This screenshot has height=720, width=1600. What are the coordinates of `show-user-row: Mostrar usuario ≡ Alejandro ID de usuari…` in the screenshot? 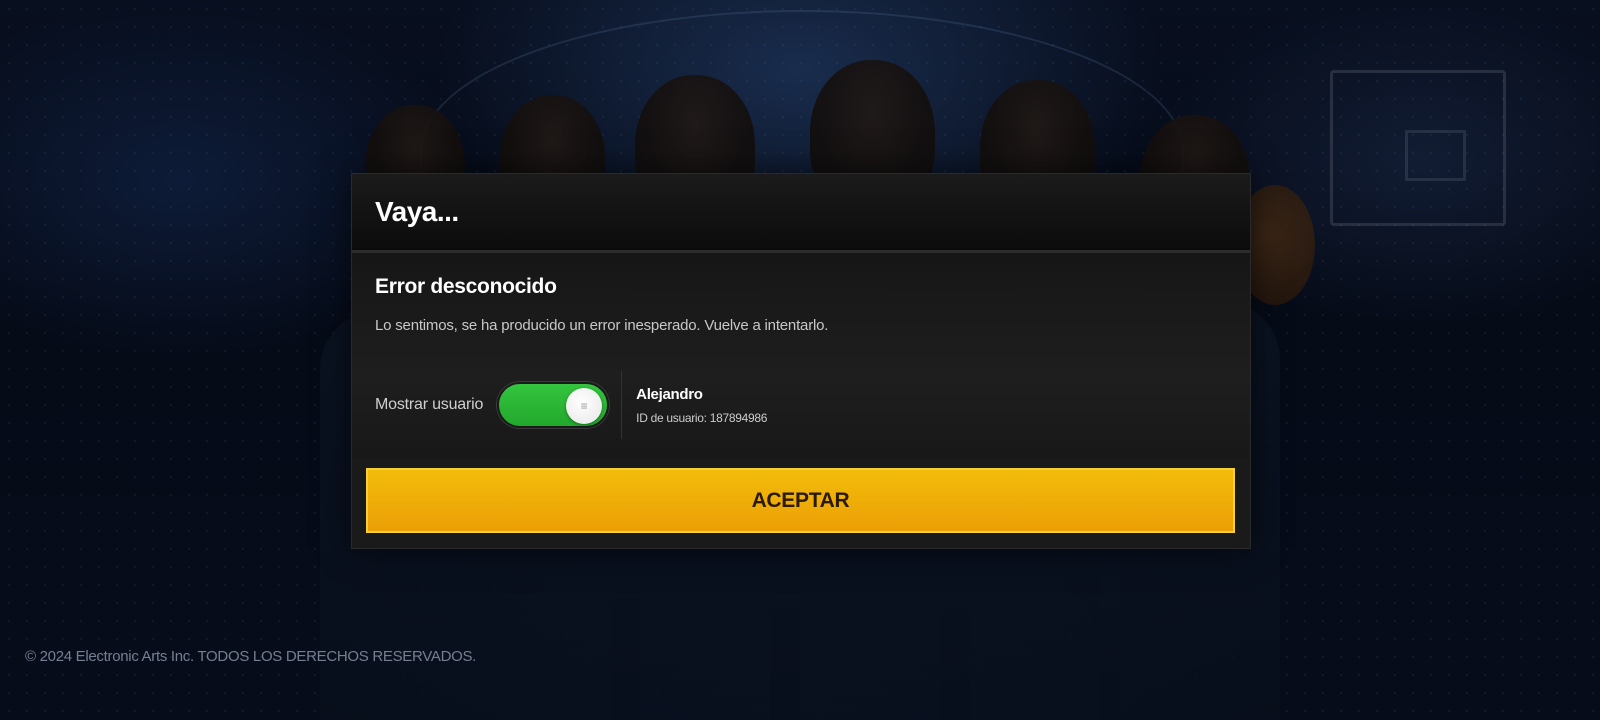 It's located at (571, 405).